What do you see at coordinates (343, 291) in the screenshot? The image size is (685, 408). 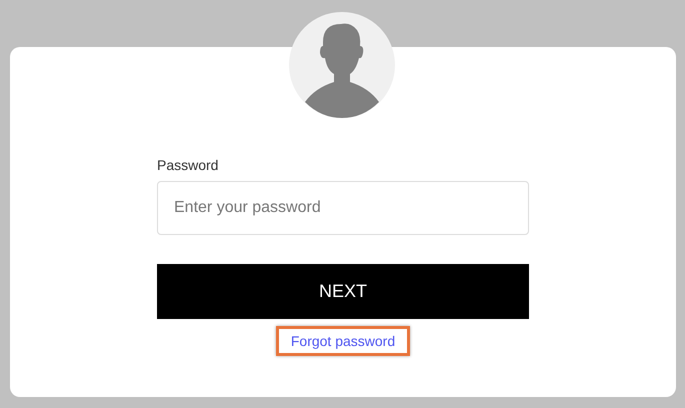 I see `next-button: NEXT` at bounding box center [343, 291].